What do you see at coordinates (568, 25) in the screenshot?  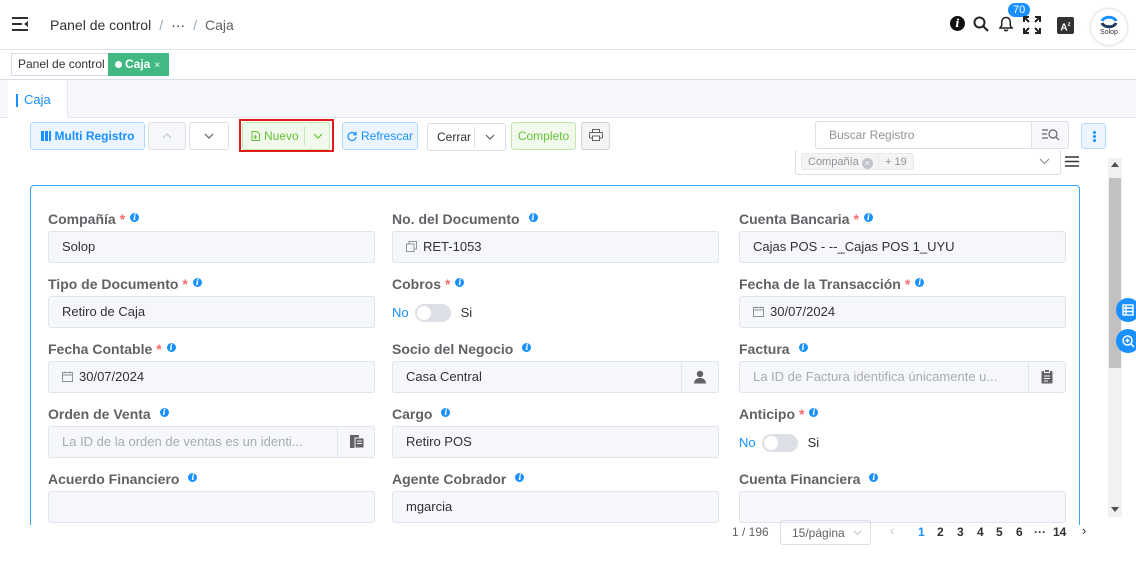 I see `top-navbar: Panel de control / ··· / Caja i 70 Az Solop` at bounding box center [568, 25].